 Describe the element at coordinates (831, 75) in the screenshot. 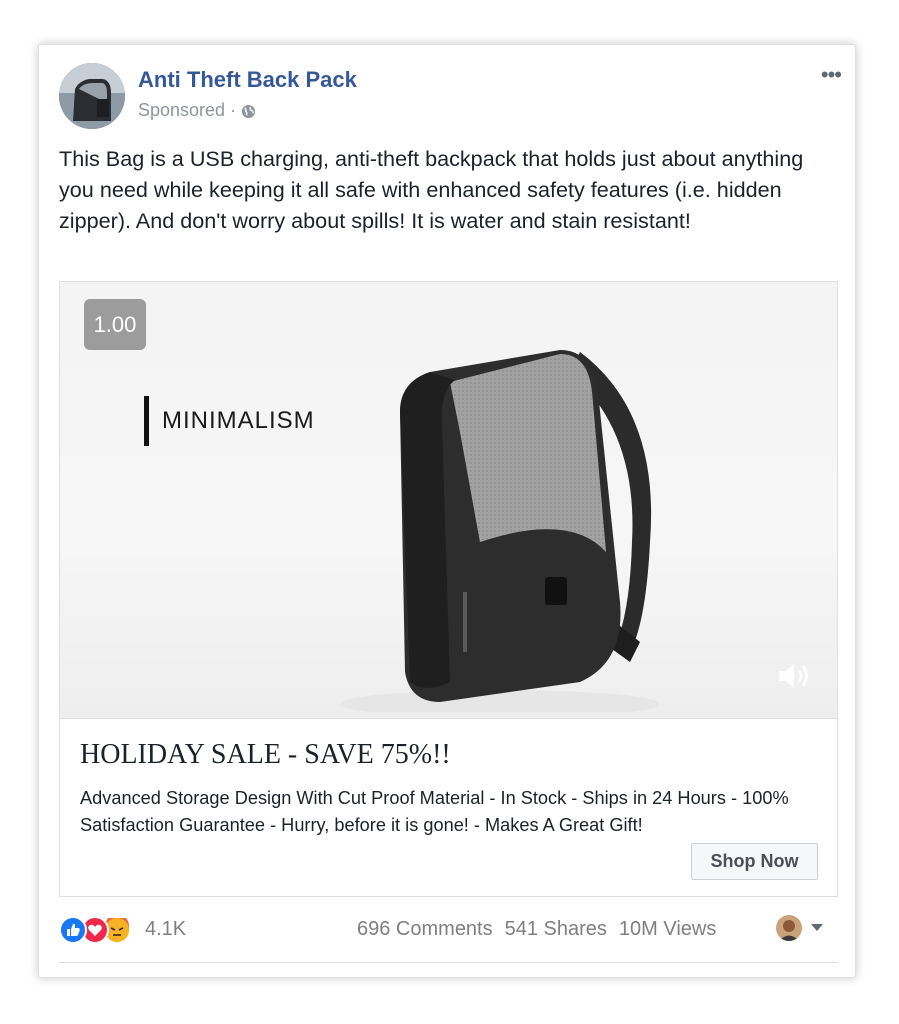

I see `more-options-icon: •••` at that location.